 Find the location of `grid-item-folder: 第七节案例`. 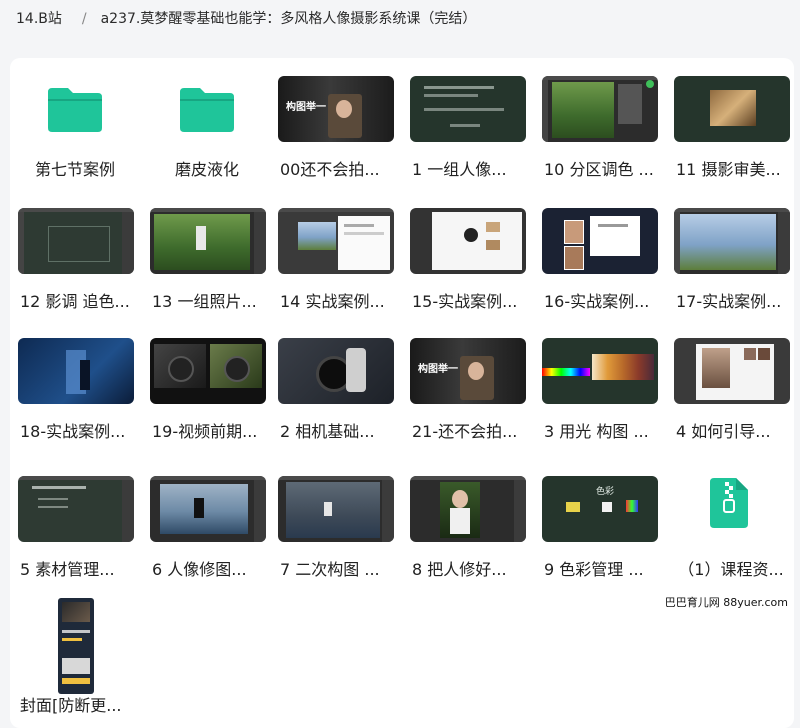

grid-item-folder: 第七节案例 is located at coordinates (75, 123).